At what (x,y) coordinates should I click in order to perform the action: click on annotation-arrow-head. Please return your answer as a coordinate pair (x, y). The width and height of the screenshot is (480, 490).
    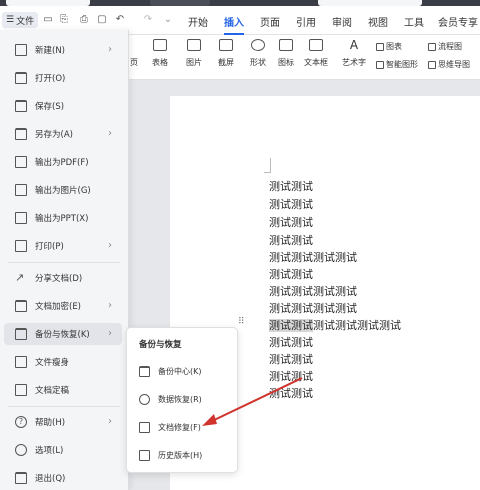
    Looking at the image, I should click on (209, 420).